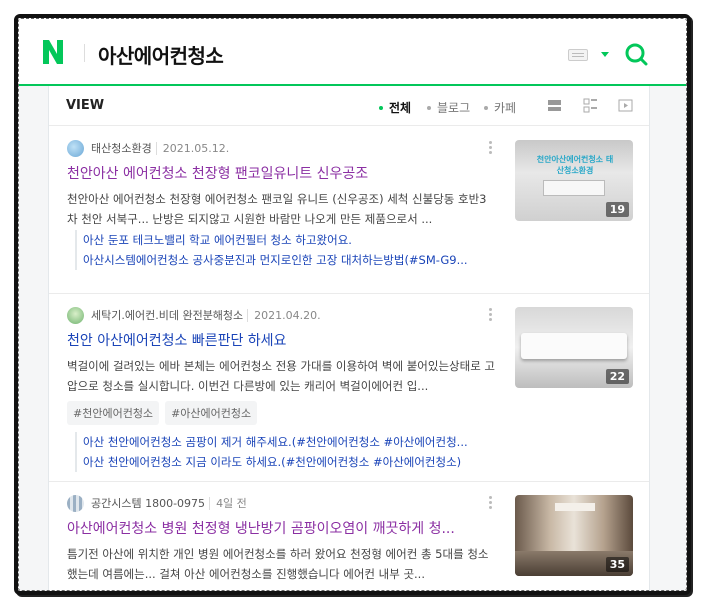 The width and height of the screenshot is (705, 609). I want to click on hashtag: #천안에어컨청소, so click(113, 413).